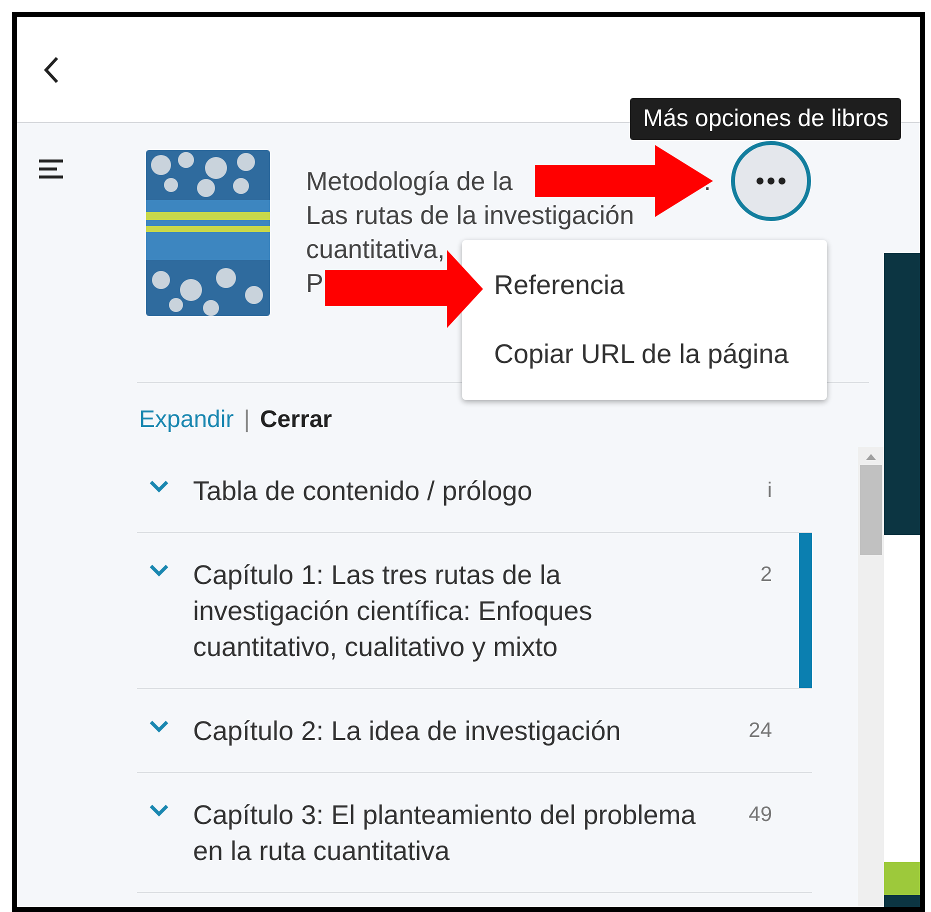  Describe the element at coordinates (445, 833) in the screenshot. I see `chapter-title: Capítulo 3: El planteamiento del problema en la ruta cuantitativa` at that location.